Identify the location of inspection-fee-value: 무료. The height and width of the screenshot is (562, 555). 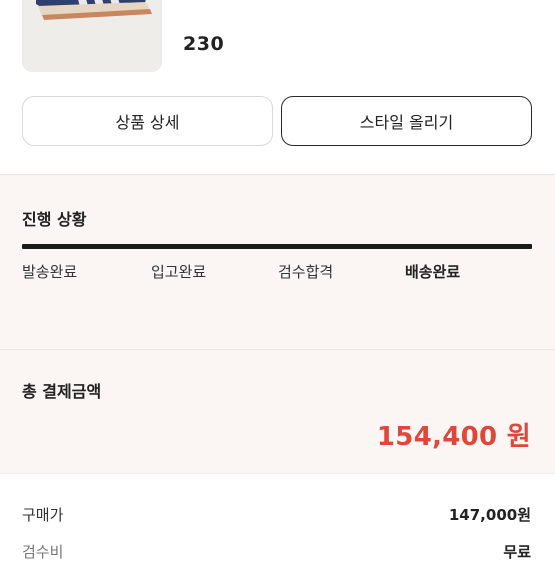
(517, 552).